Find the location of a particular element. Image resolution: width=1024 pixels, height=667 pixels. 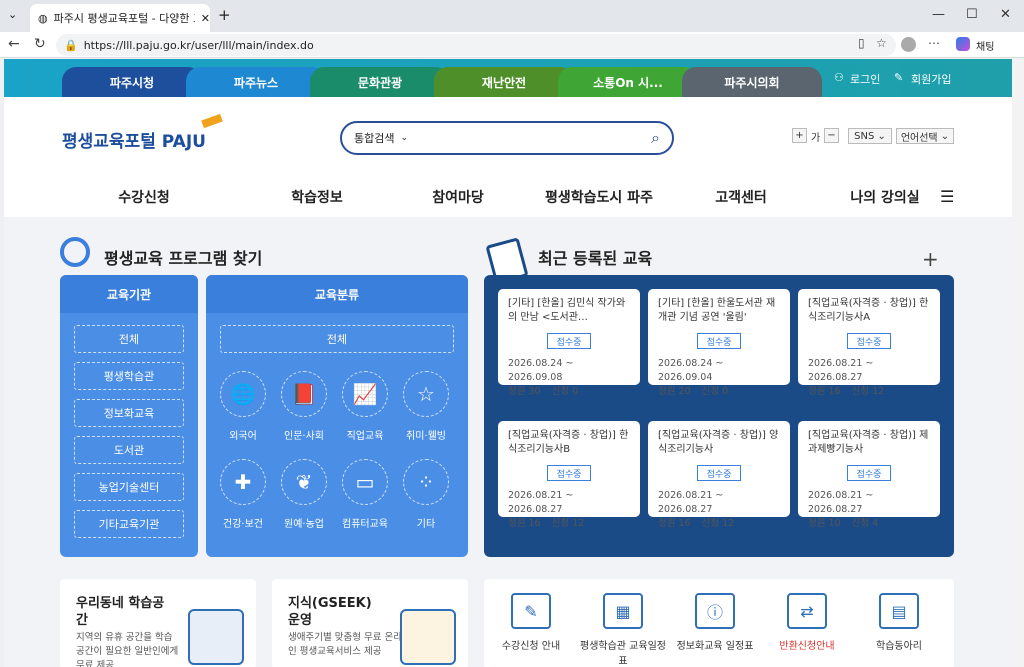

profile-avatar is located at coordinates (908, 44).